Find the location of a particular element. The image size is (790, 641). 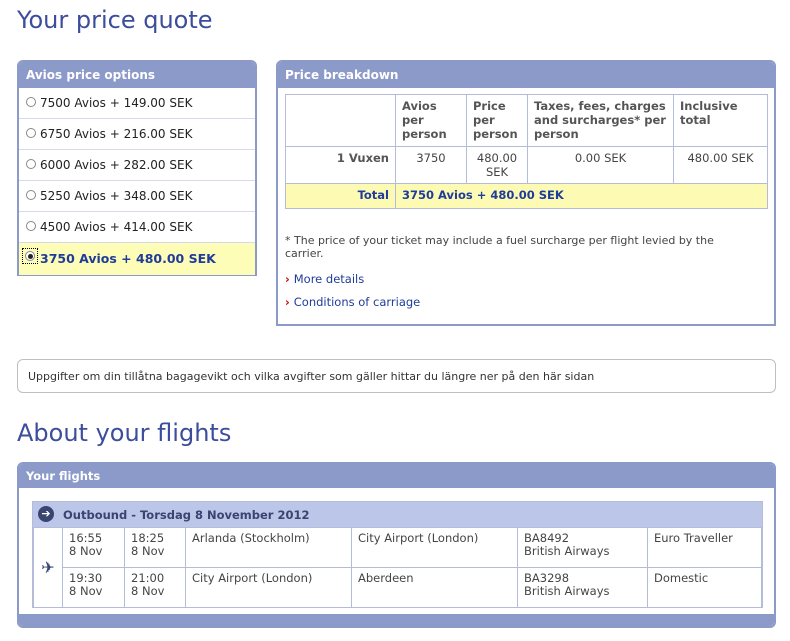

flight-cell: BA8492 British Airways is located at coordinates (582, 547).